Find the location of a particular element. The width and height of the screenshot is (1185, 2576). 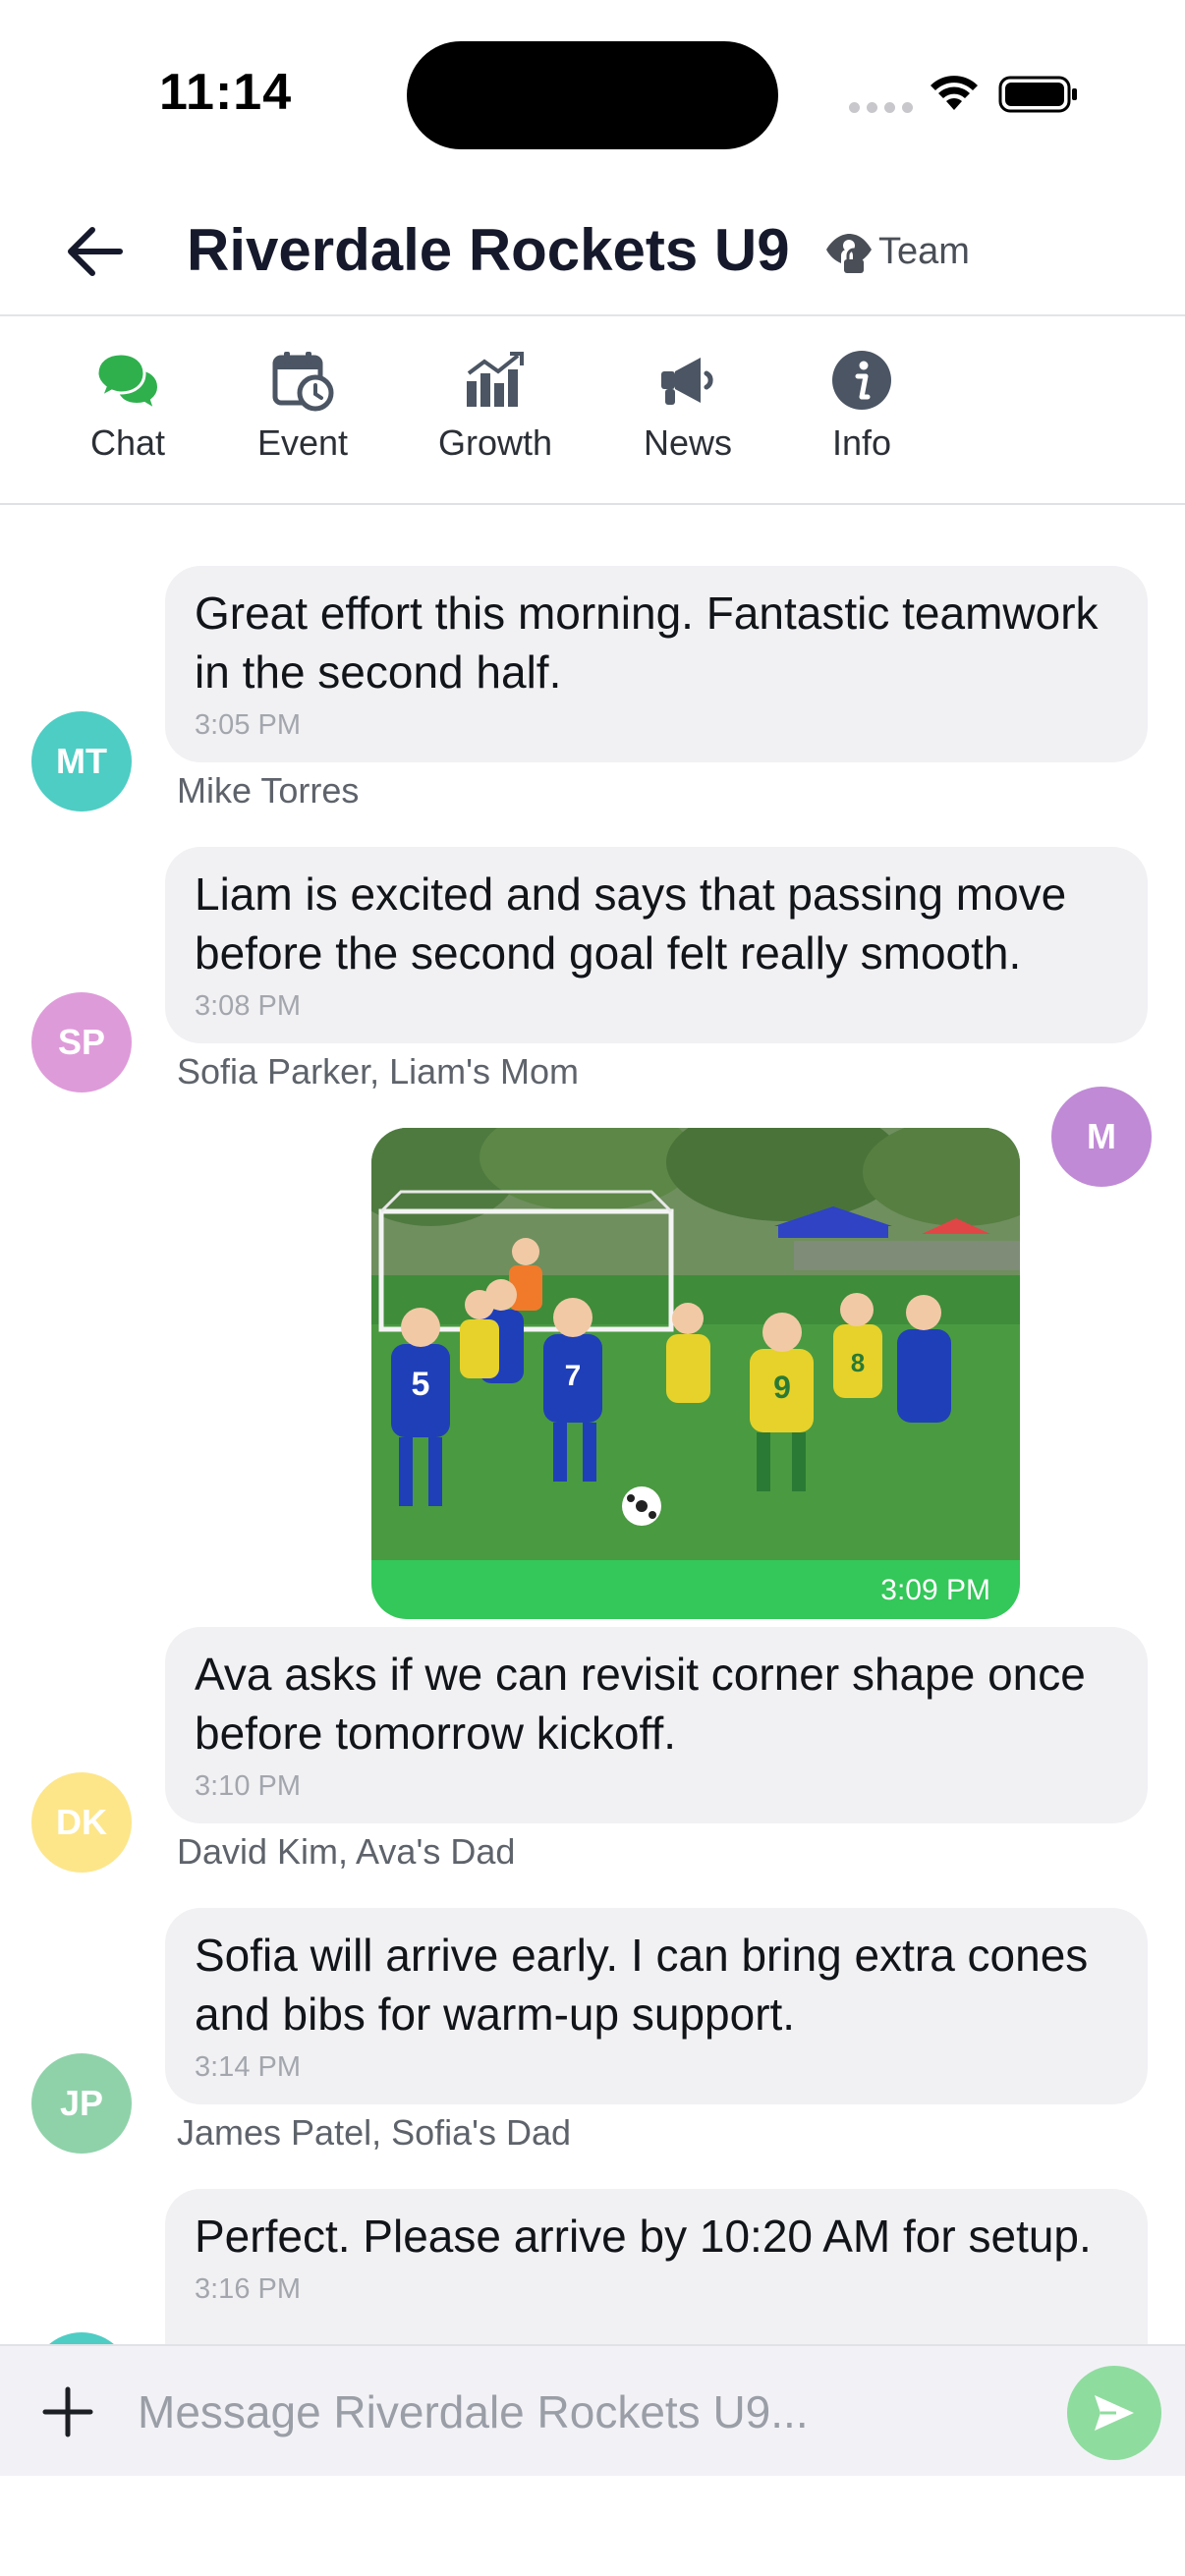

megaphone-icon is located at coordinates (687, 381).